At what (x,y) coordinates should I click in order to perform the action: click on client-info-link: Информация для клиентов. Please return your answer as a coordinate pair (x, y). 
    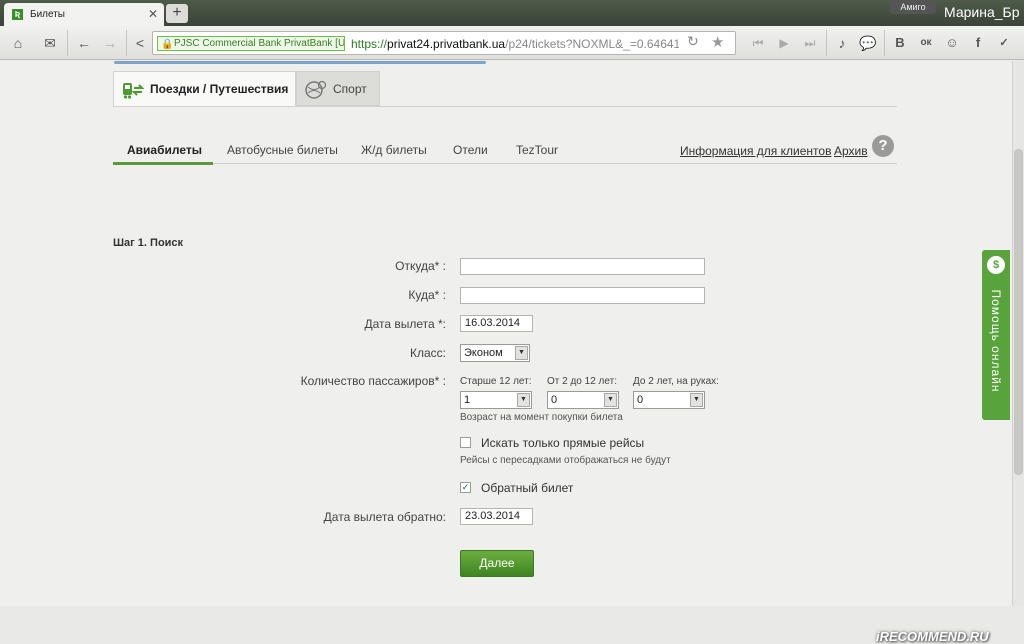
    Looking at the image, I should click on (755, 151).